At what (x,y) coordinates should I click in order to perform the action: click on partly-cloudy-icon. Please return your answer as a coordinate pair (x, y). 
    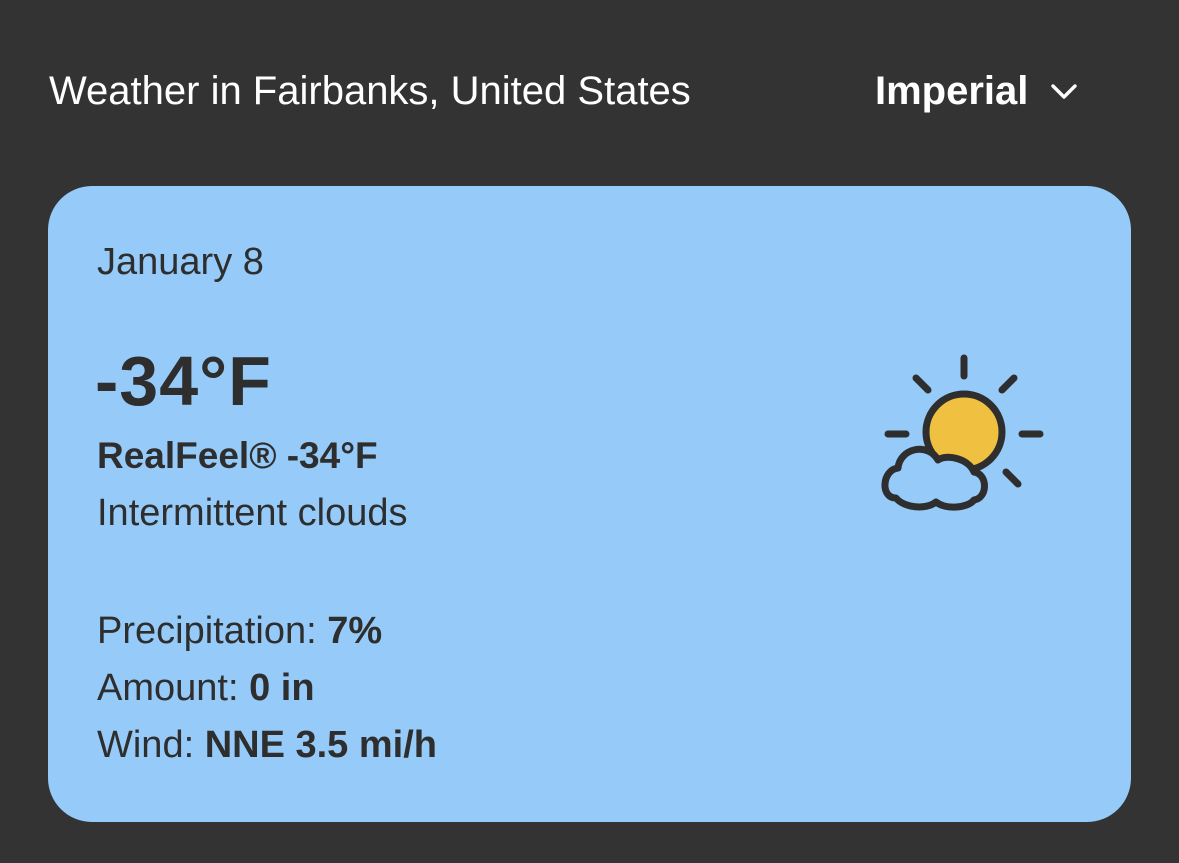
    Looking at the image, I should click on (962, 432).